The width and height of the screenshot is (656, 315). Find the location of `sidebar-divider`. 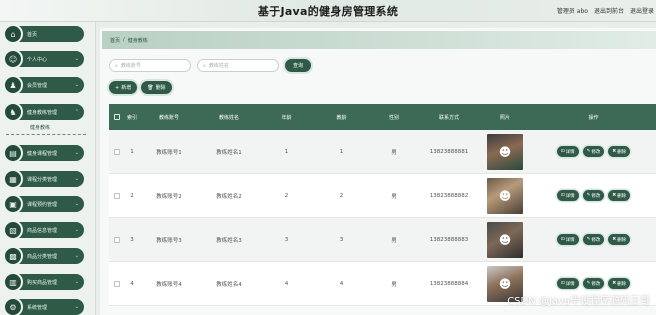

sidebar-divider is located at coordinates (46, 134).